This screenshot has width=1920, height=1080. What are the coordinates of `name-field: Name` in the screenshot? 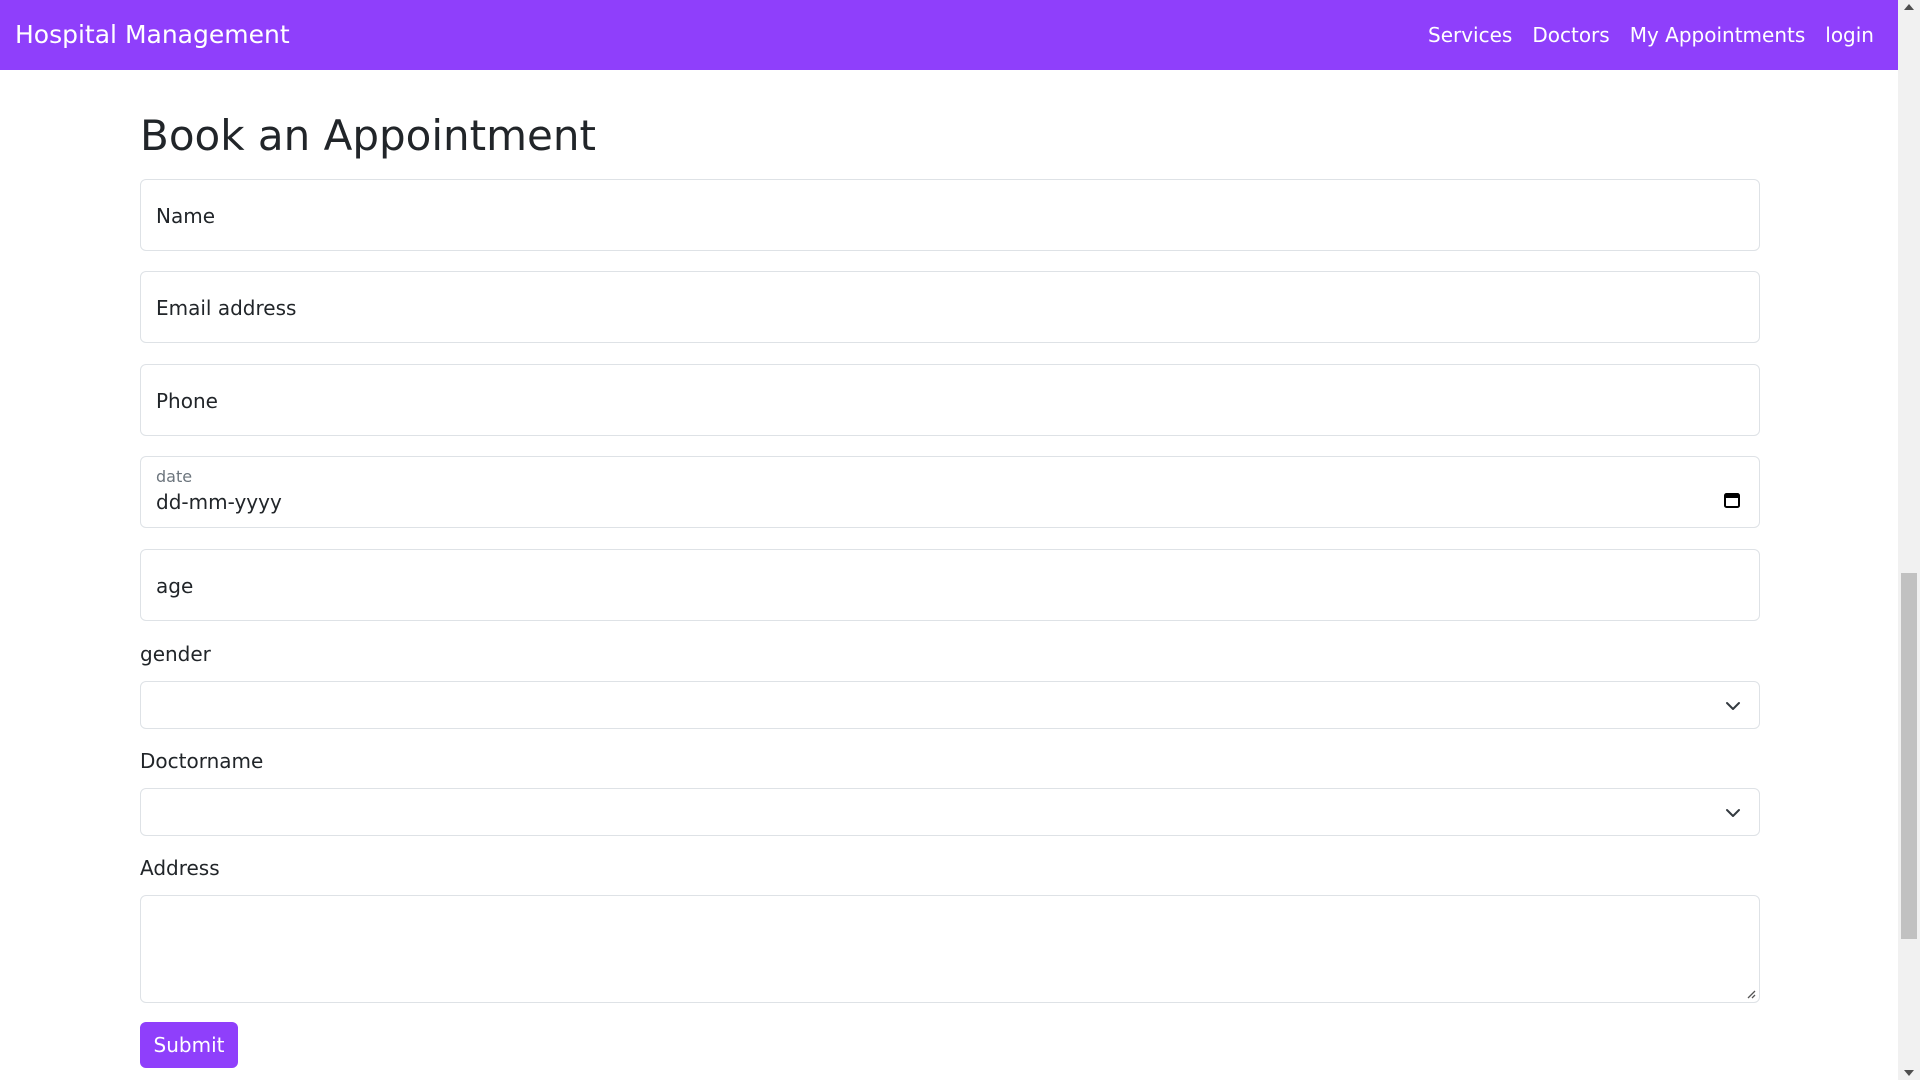 It's located at (950, 215).